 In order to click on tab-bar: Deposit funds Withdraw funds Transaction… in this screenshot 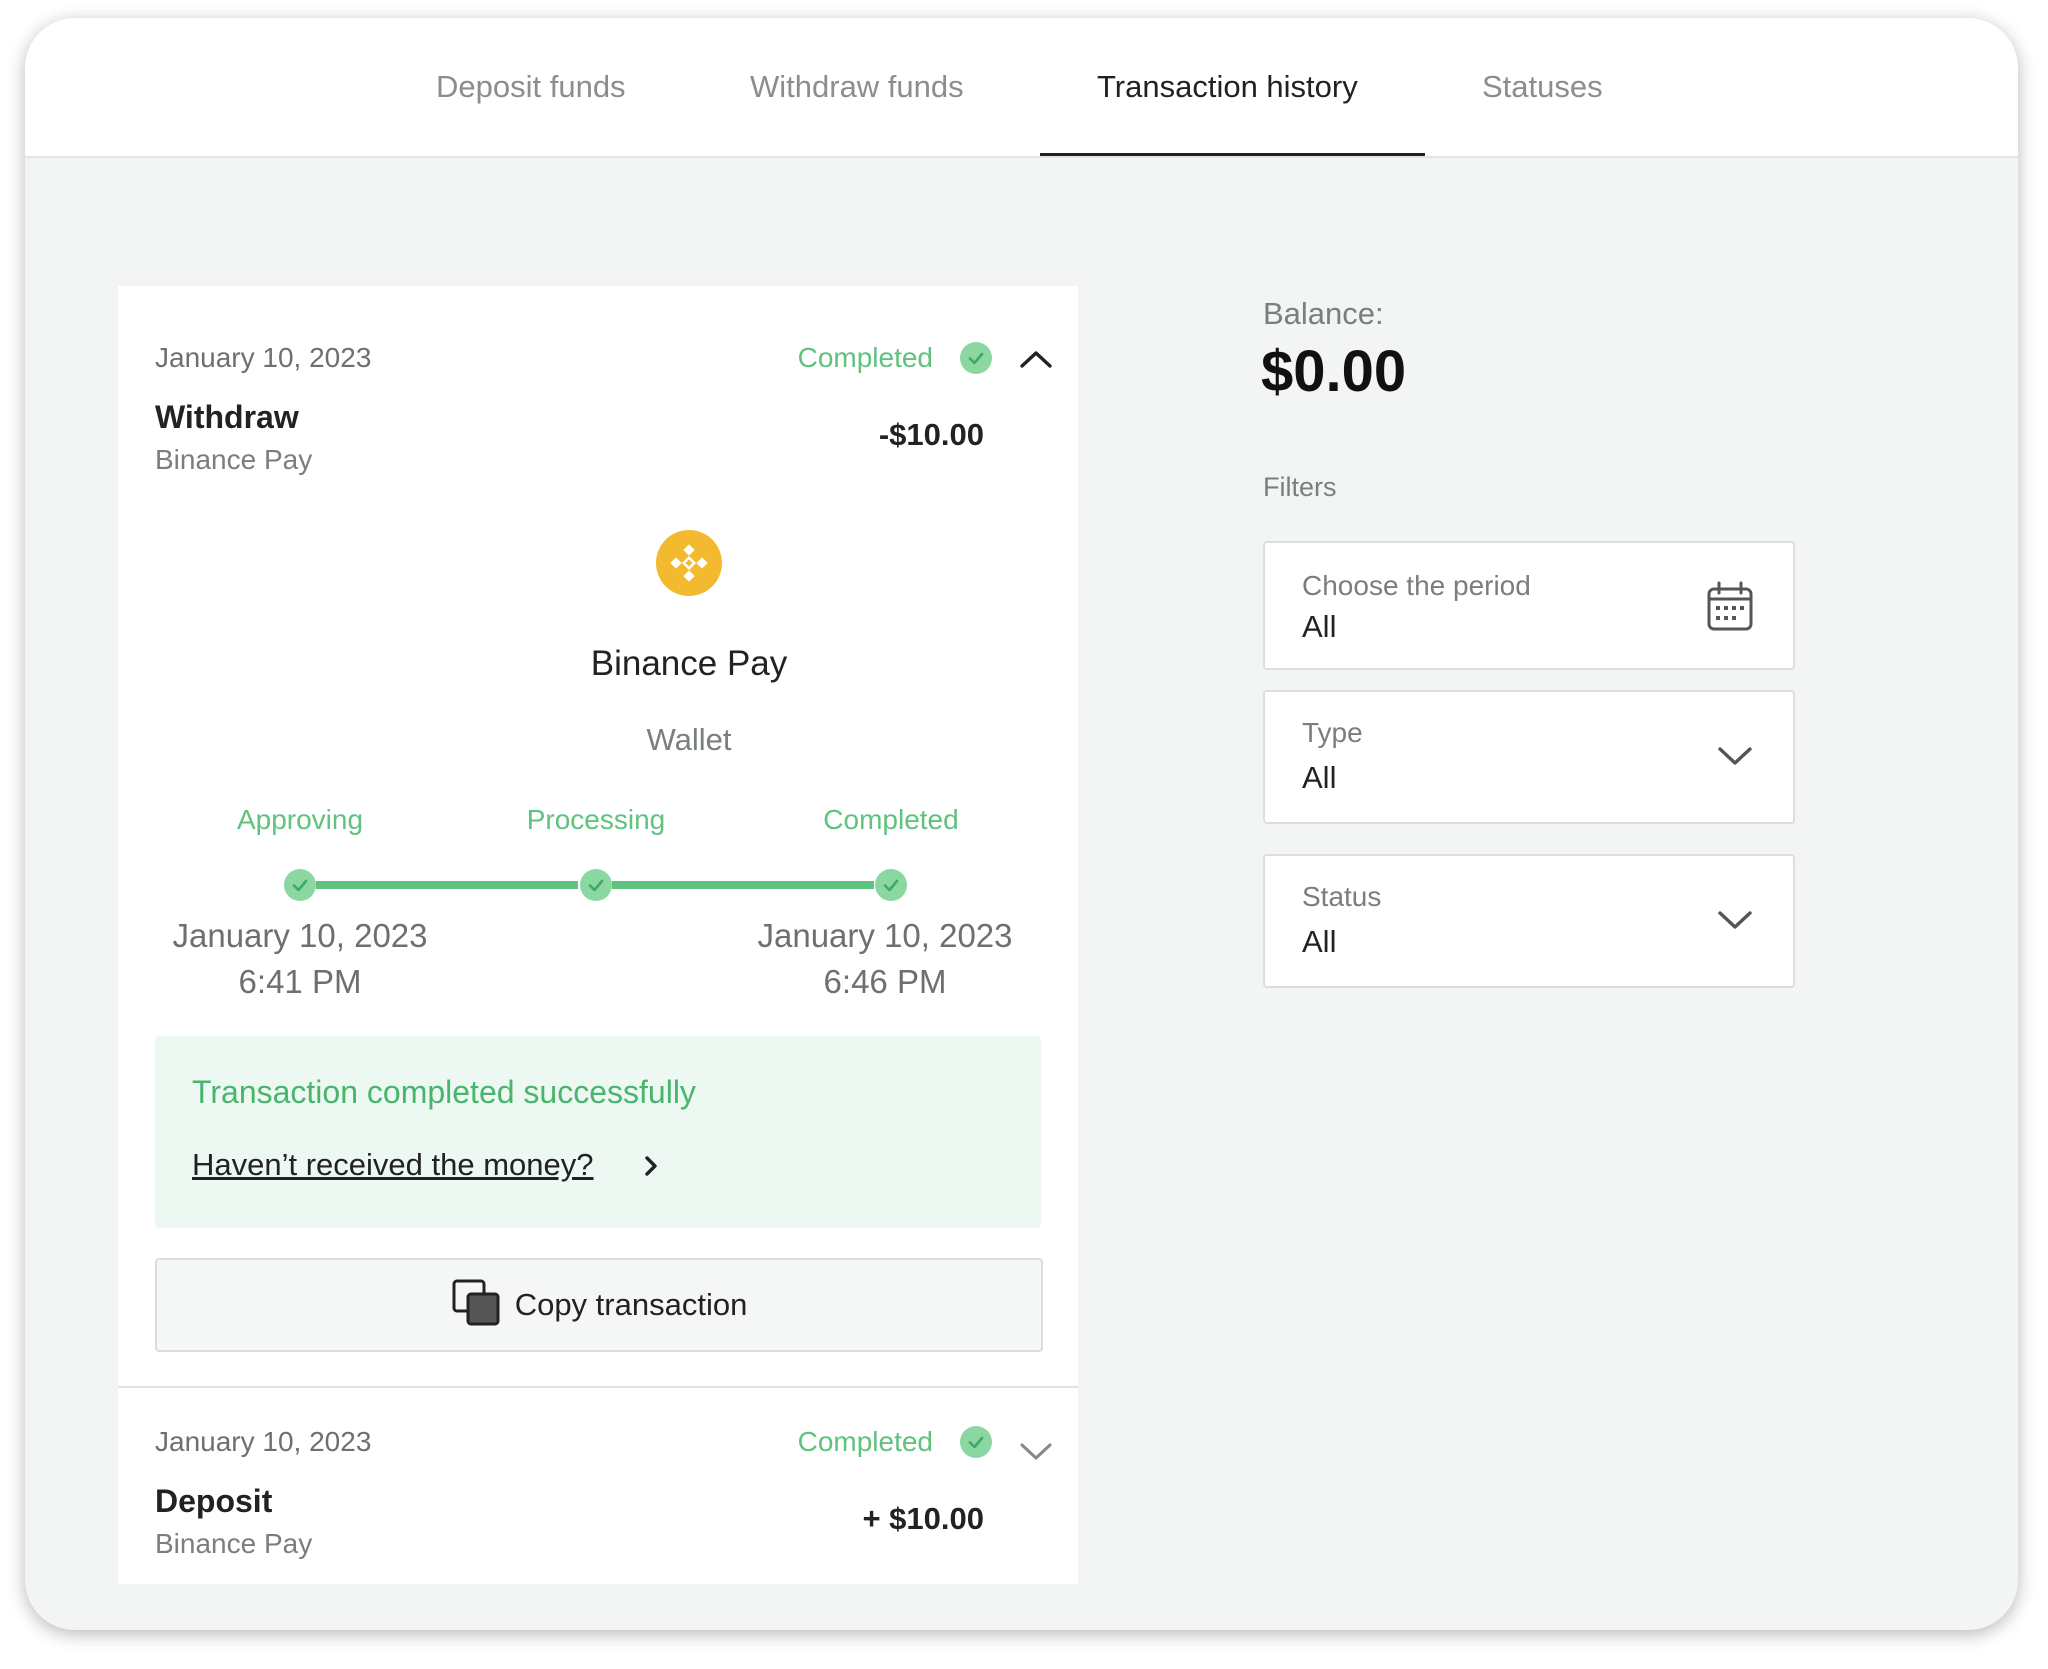, I will do `click(1021, 88)`.